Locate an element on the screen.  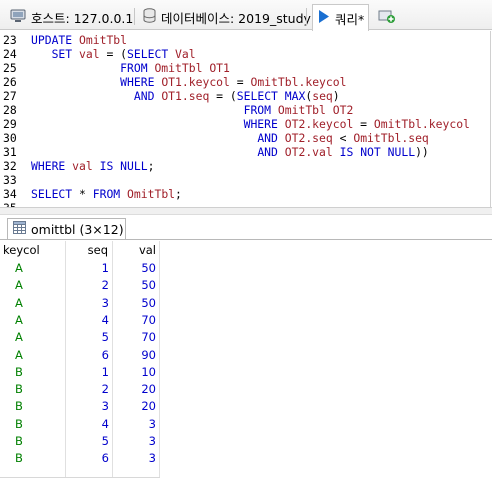
code-line: 30 AND OT2.seq < OmitTbl.seq is located at coordinates (245, 138).